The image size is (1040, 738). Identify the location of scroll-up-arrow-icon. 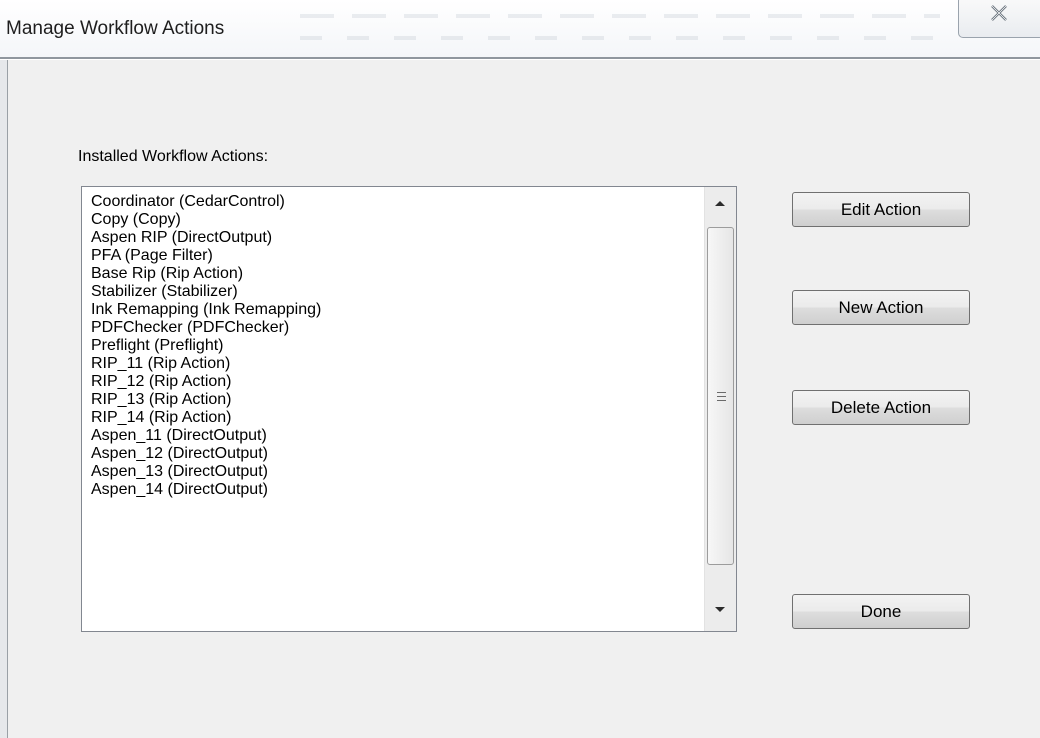
(720, 203).